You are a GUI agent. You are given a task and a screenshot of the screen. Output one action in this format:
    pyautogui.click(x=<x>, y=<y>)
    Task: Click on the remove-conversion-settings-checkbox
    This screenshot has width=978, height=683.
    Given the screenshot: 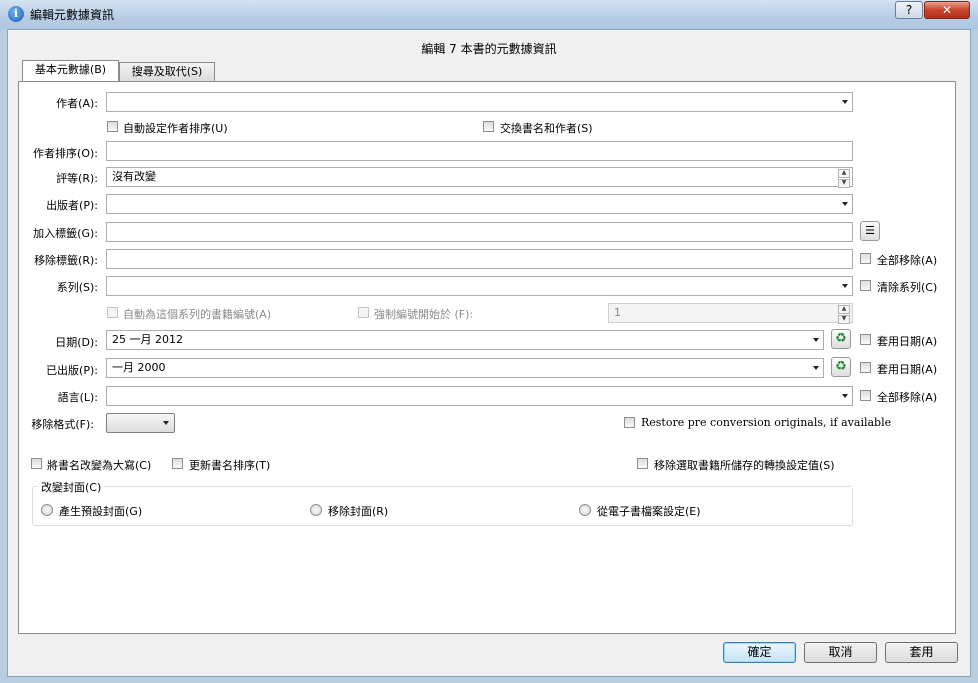 What is the action you would take?
    pyautogui.click(x=642, y=463)
    